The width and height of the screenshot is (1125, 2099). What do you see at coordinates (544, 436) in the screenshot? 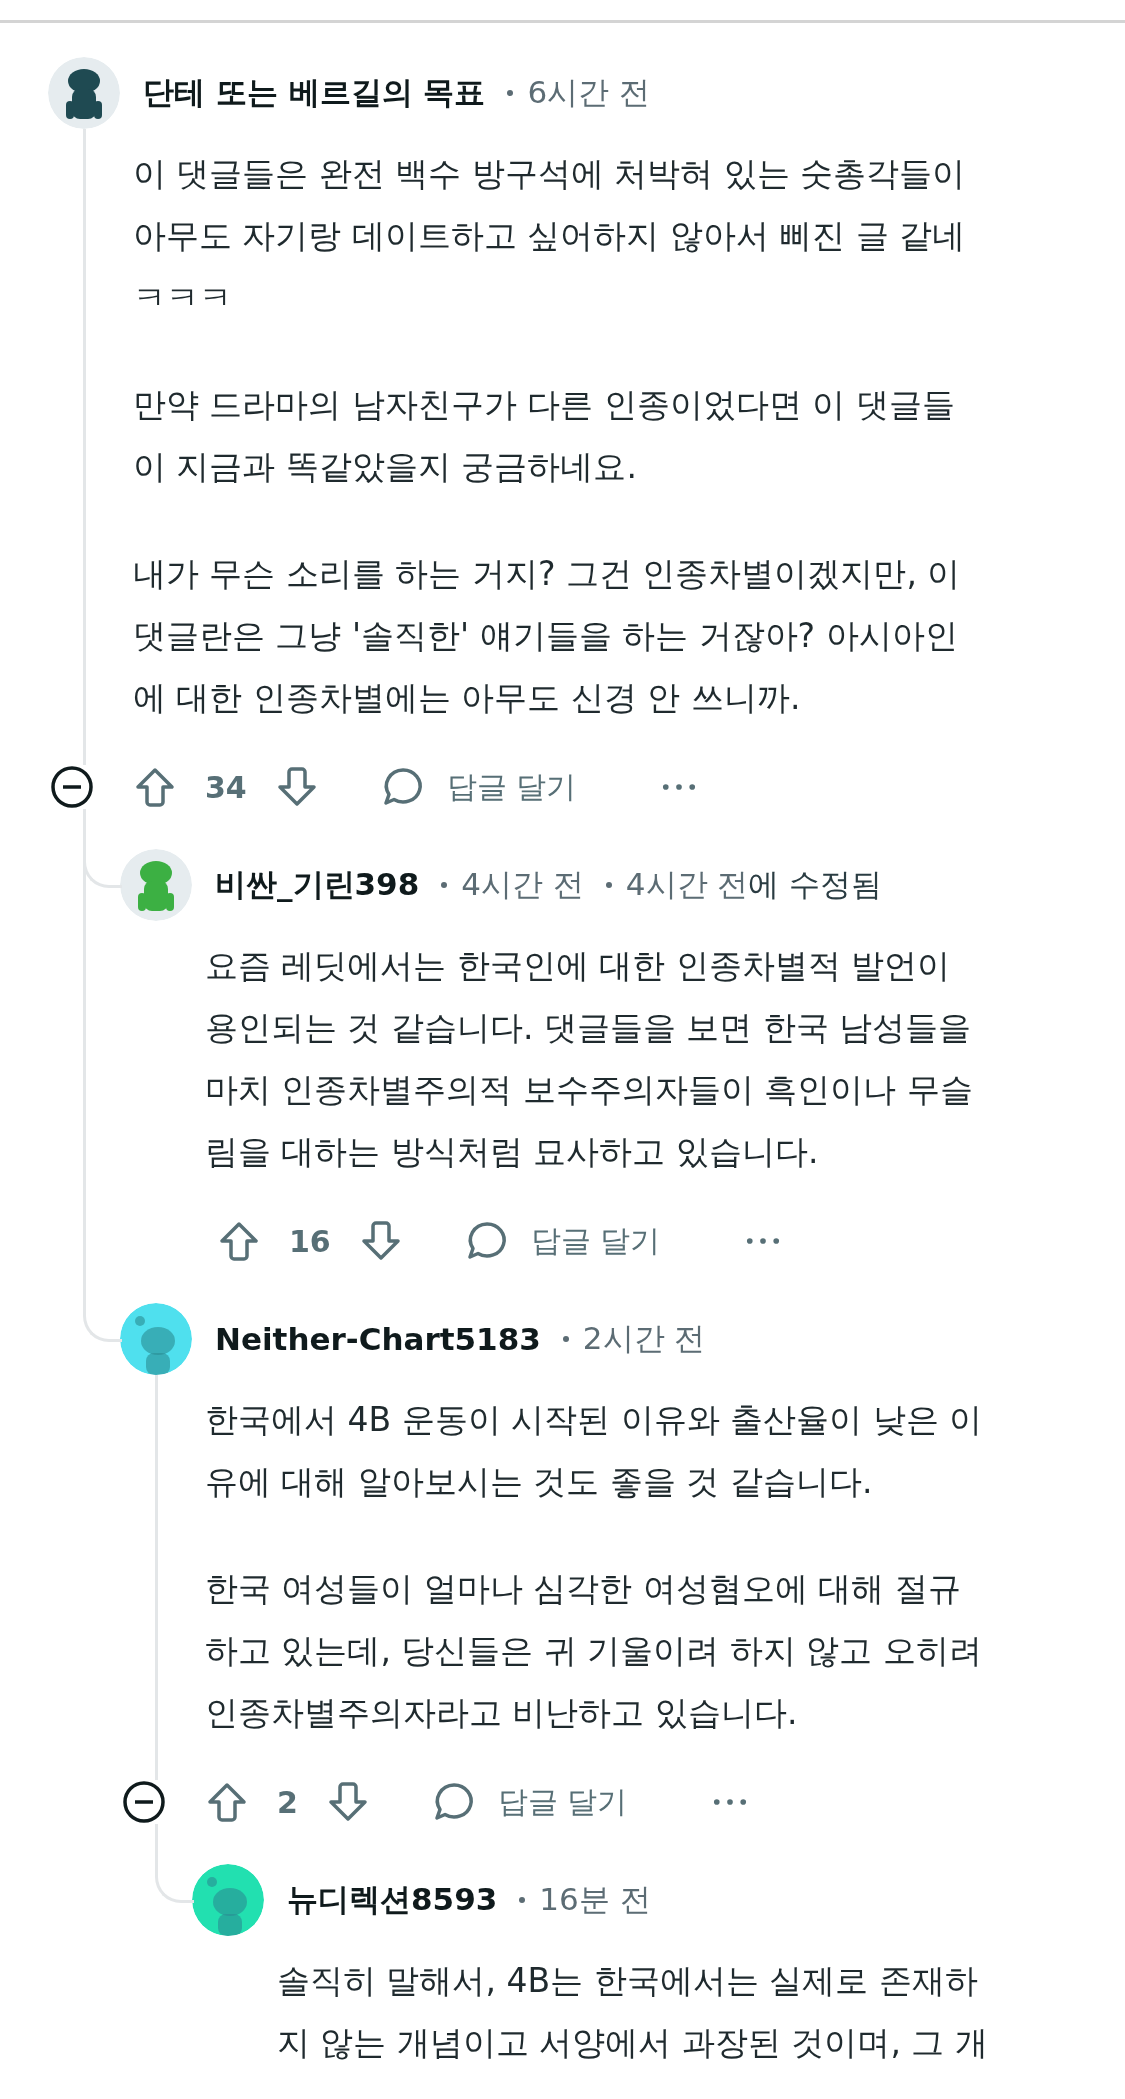
I see `comment-text: 만약 드라마의 남자친구가 다른 인종이었다면 이 댓글들 이 지금과 똑같았을지 궁금하네요.` at bounding box center [544, 436].